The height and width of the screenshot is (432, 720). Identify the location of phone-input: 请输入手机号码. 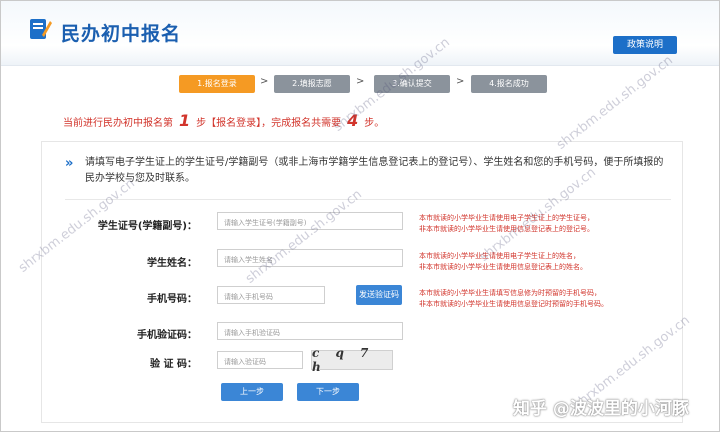
(271, 295).